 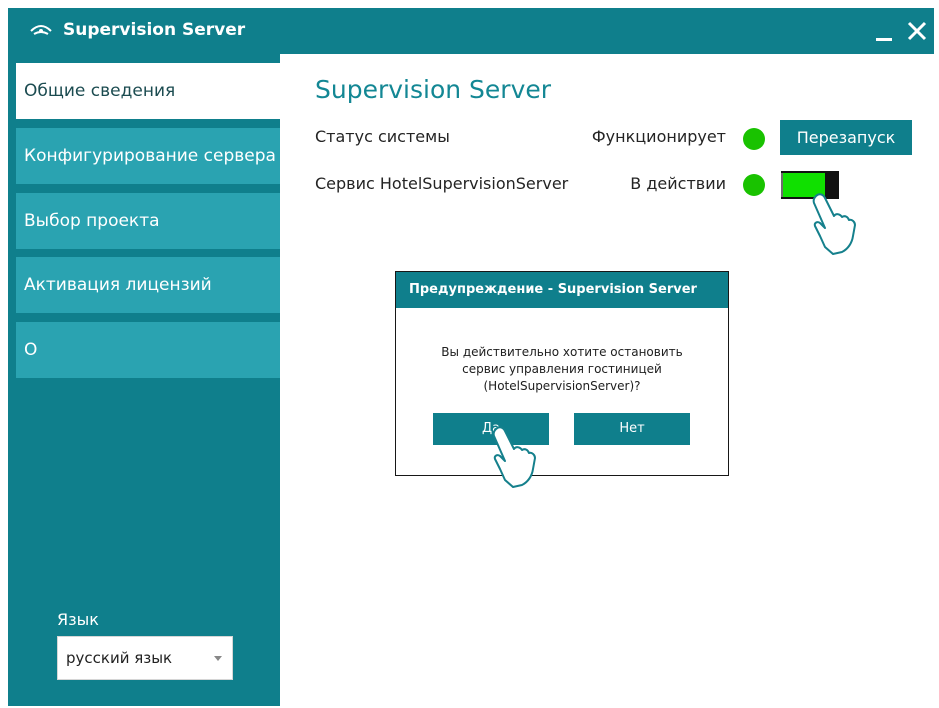 What do you see at coordinates (658, 136) in the screenshot?
I see `system-status-value: Функционирует` at bounding box center [658, 136].